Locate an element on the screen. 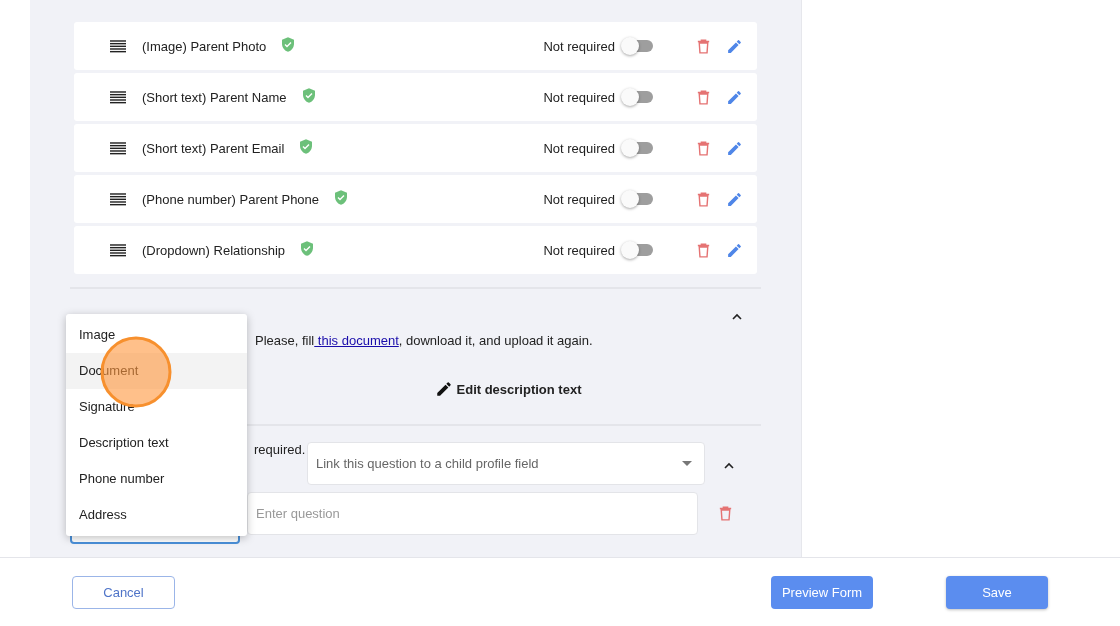 This screenshot has width=1120, height=626. pencil-icon is located at coordinates (443, 389).